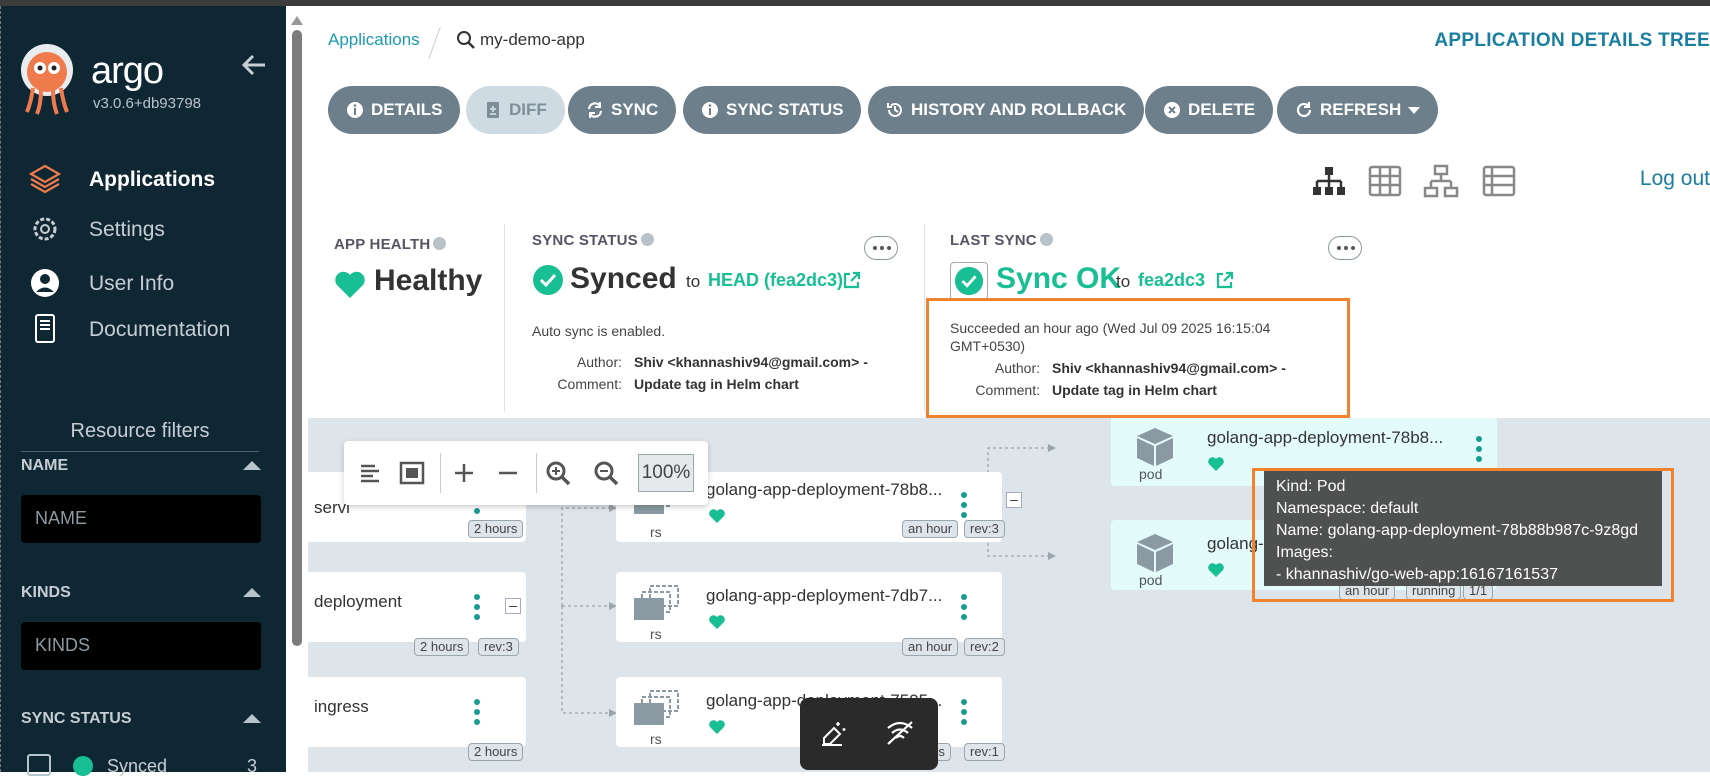 This screenshot has width=1710, height=777. What do you see at coordinates (1361, 109) in the screenshot?
I see `refresh-label: REFRESH` at bounding box center [1361, 109].